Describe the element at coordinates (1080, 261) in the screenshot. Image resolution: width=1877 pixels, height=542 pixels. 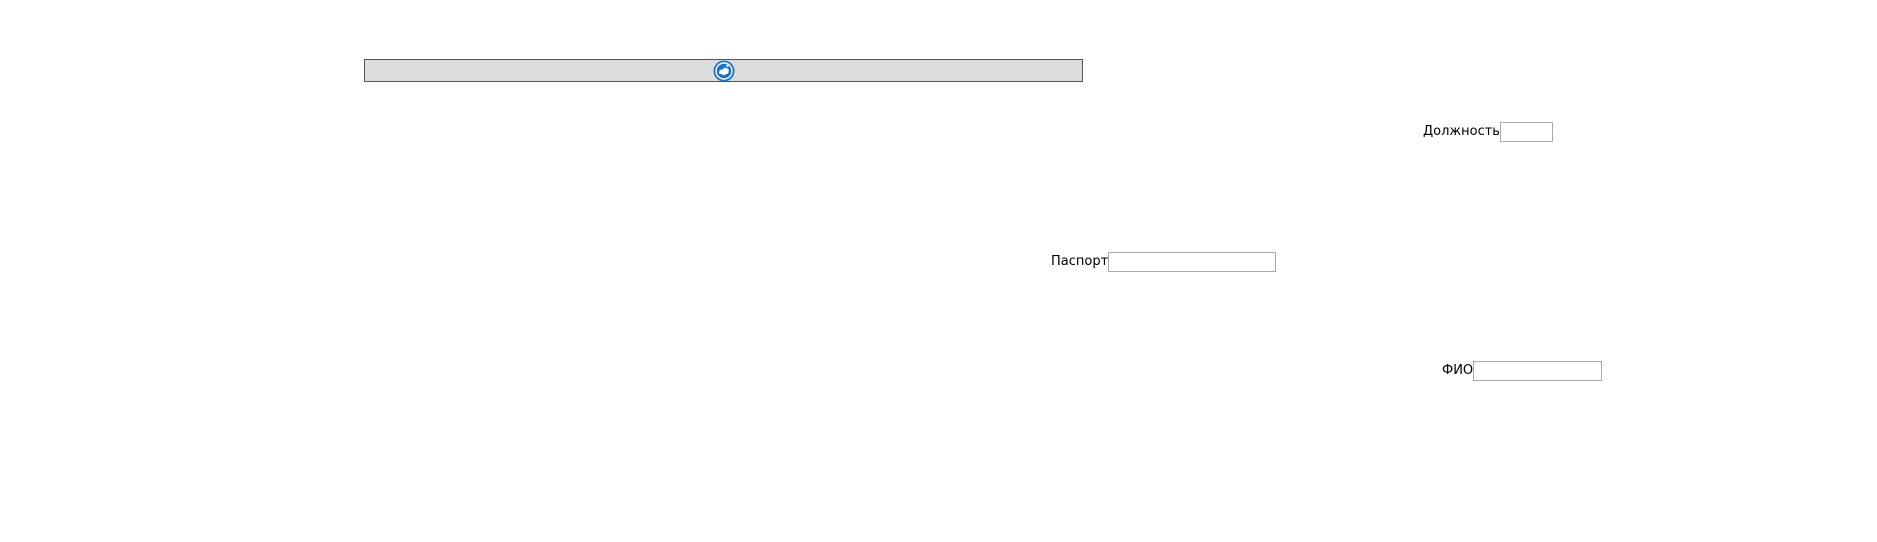
I see `passport-label: Паспорт` at that location.